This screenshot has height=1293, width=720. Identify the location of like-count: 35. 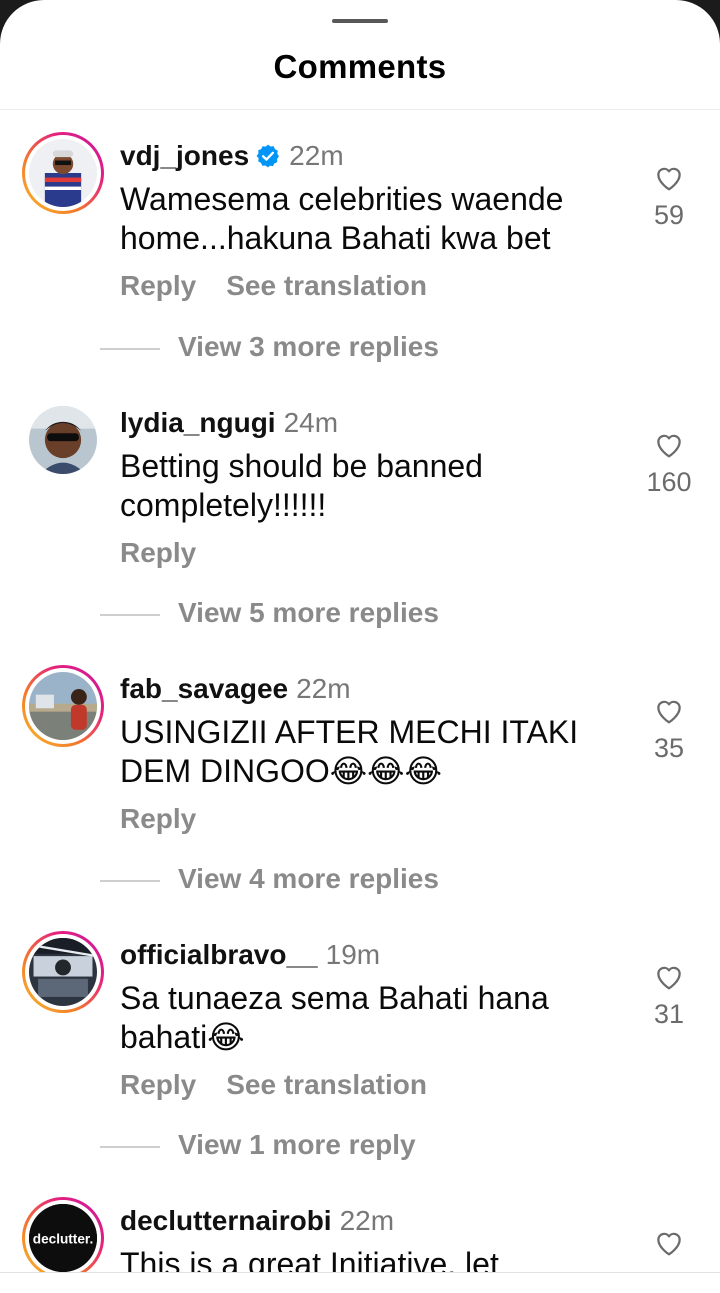
(669, 748).